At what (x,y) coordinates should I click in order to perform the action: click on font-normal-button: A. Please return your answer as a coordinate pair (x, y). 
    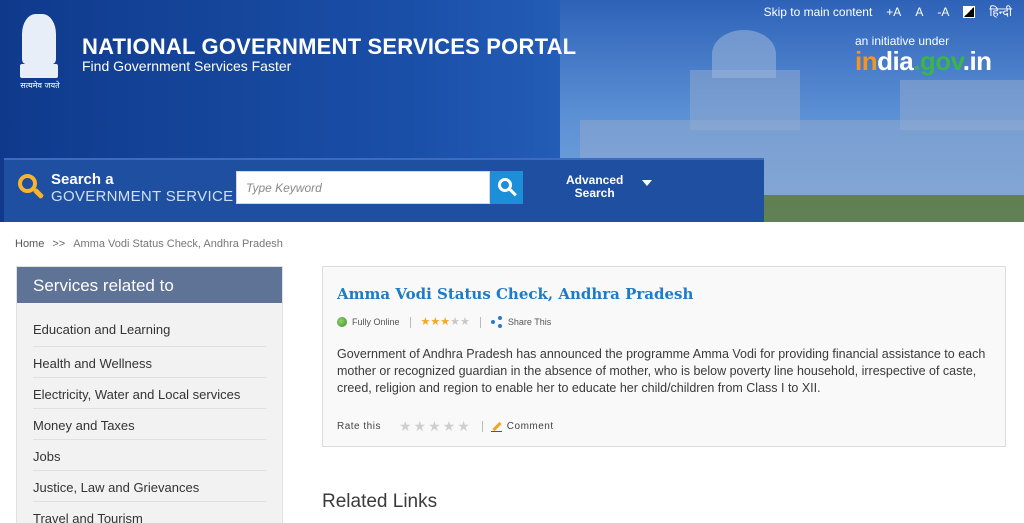
    Looking at the image, I should click on (919, 12).